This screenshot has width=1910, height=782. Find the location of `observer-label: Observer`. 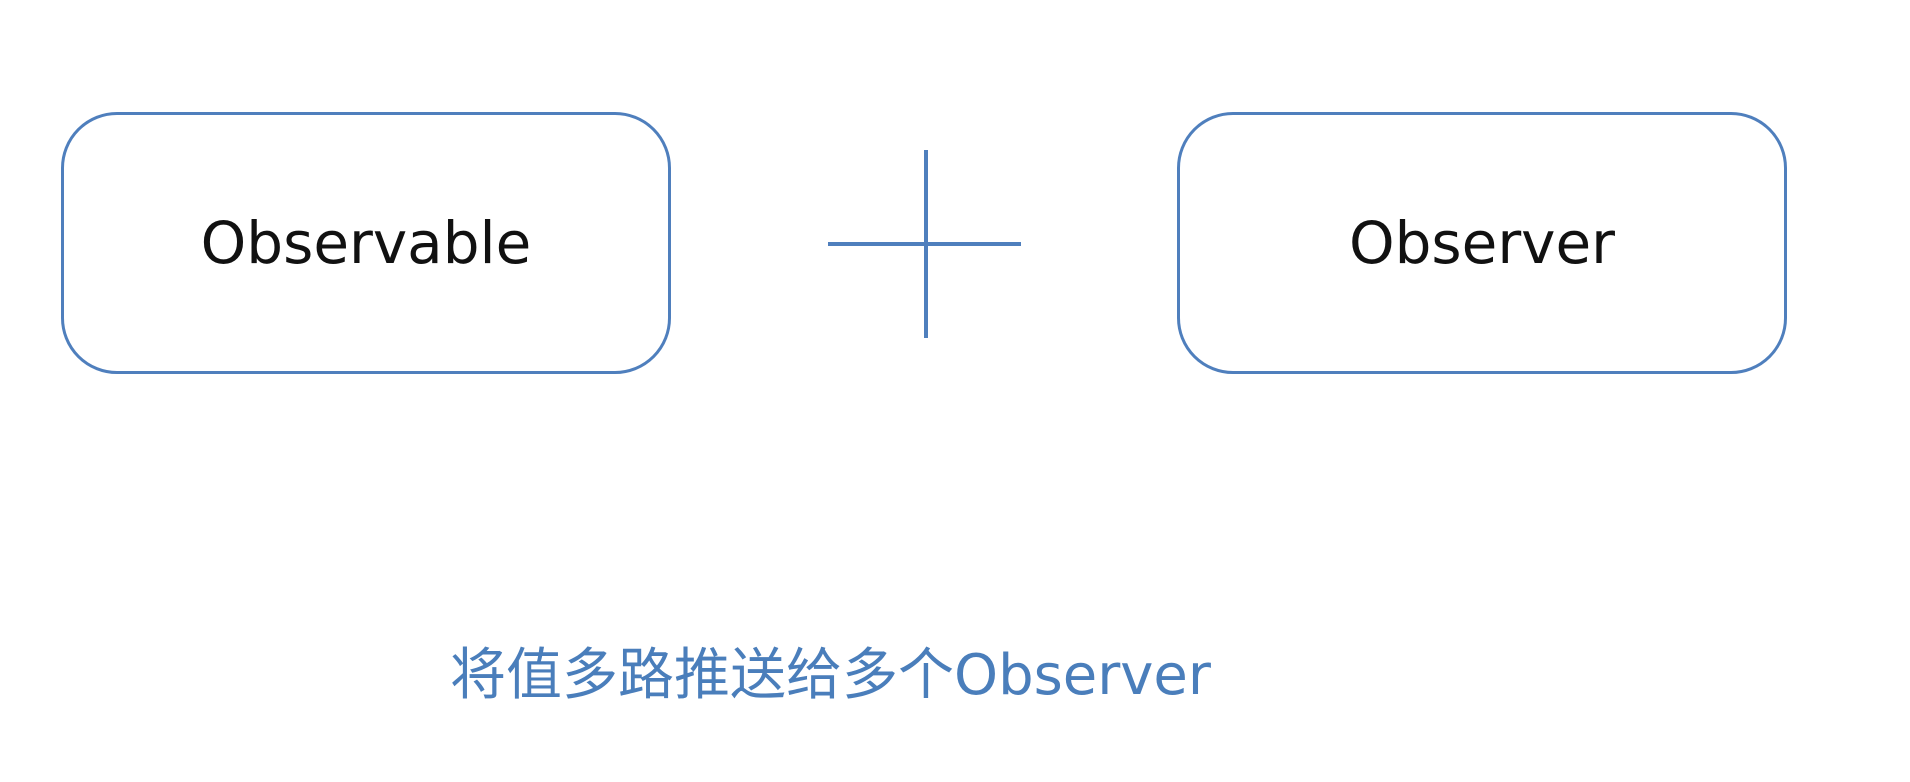

observer-label: Observer is located at coordinates (1482, 243).